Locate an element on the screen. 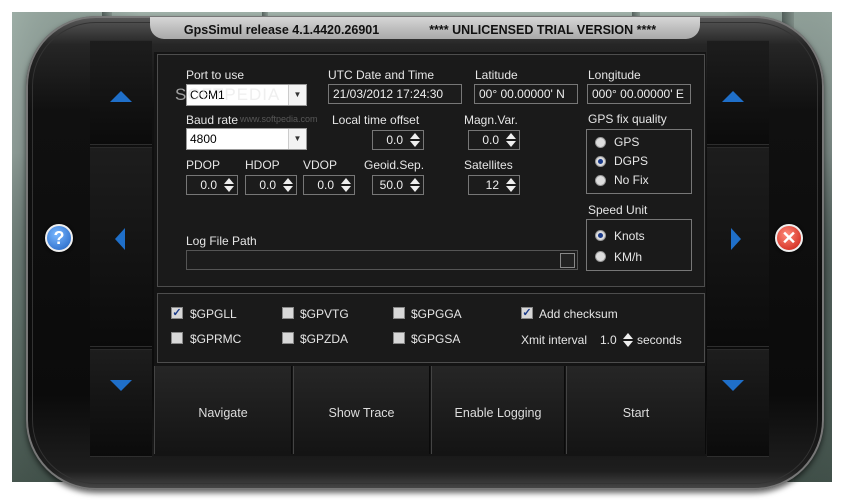  gpgll-label: $GPGLL is located at coordinates (213, 314).